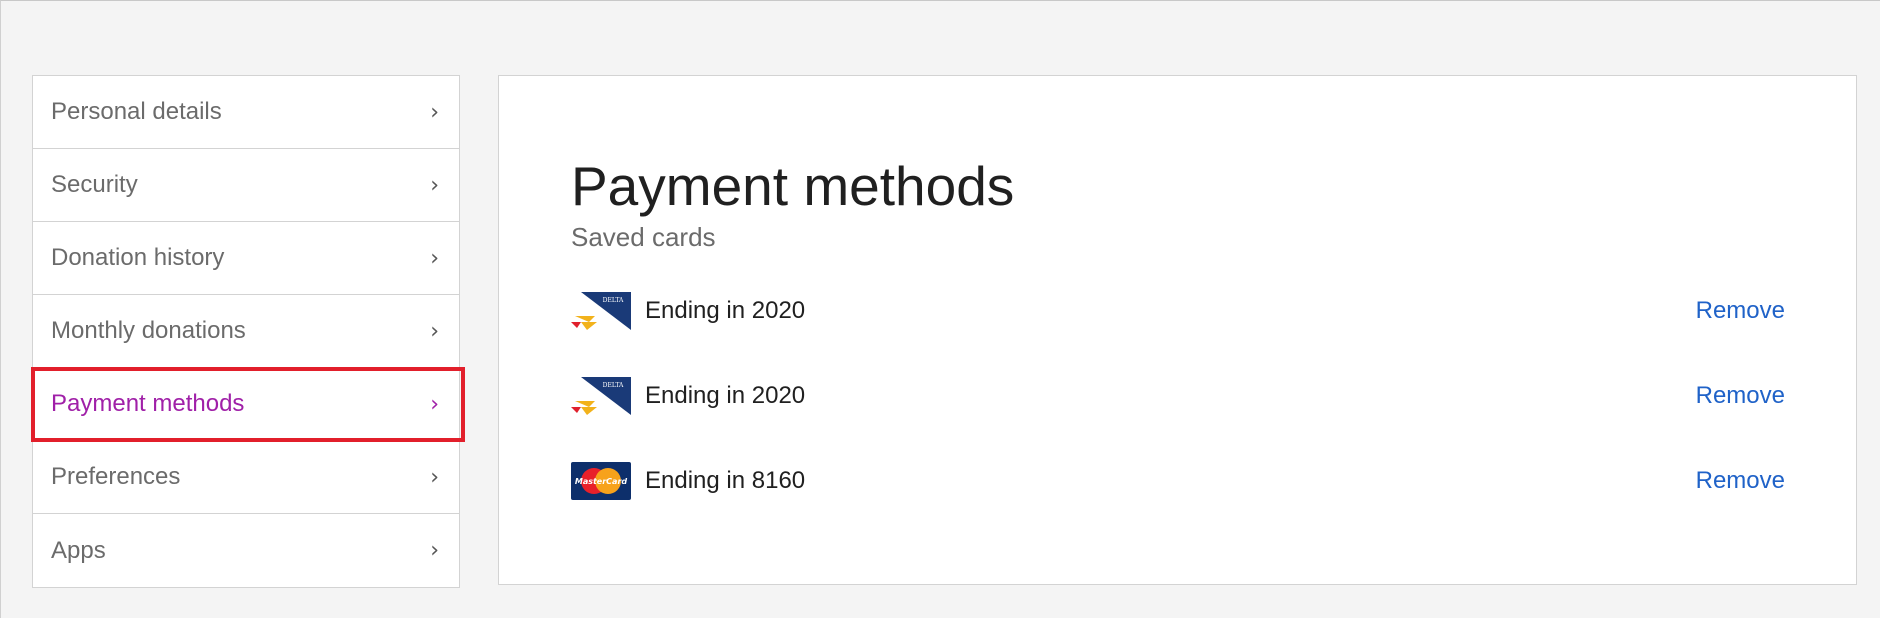 The width and height of the screenshot is (1880, 618). What do you see at coordinates (246, 258) in the screenshot?
I see `sidebar-item-donation-history: Donation history ›` at bounding box center [246, 258].